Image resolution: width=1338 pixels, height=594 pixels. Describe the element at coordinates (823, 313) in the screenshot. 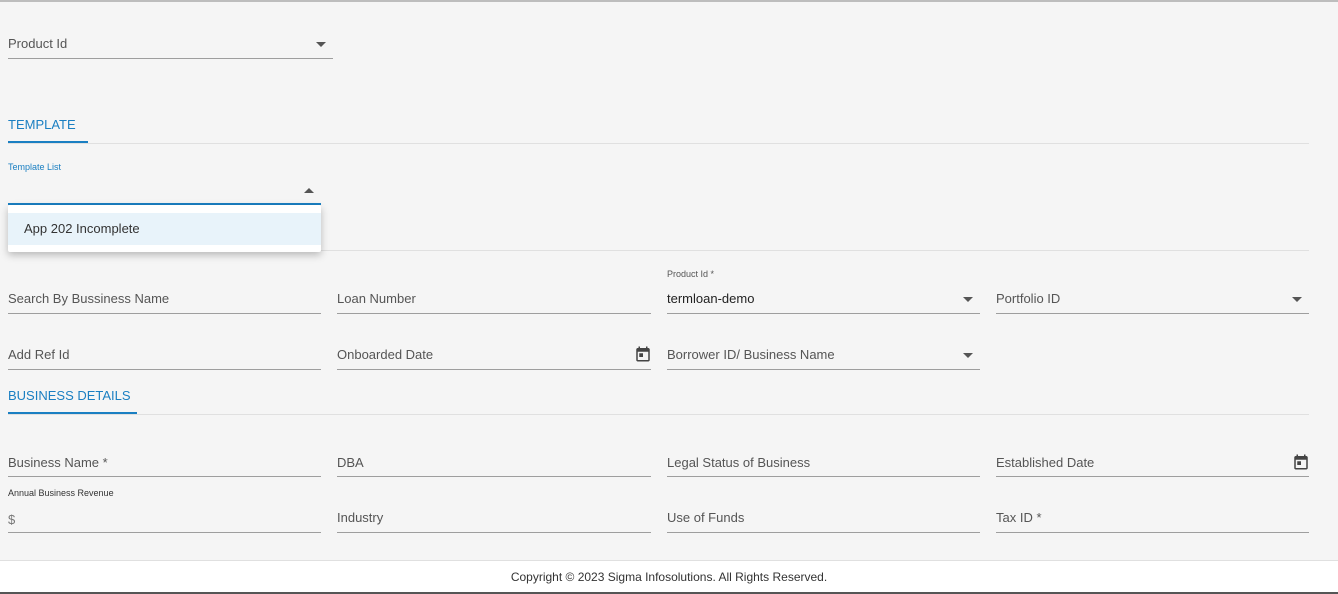

I see `product-id-underline` at that location.